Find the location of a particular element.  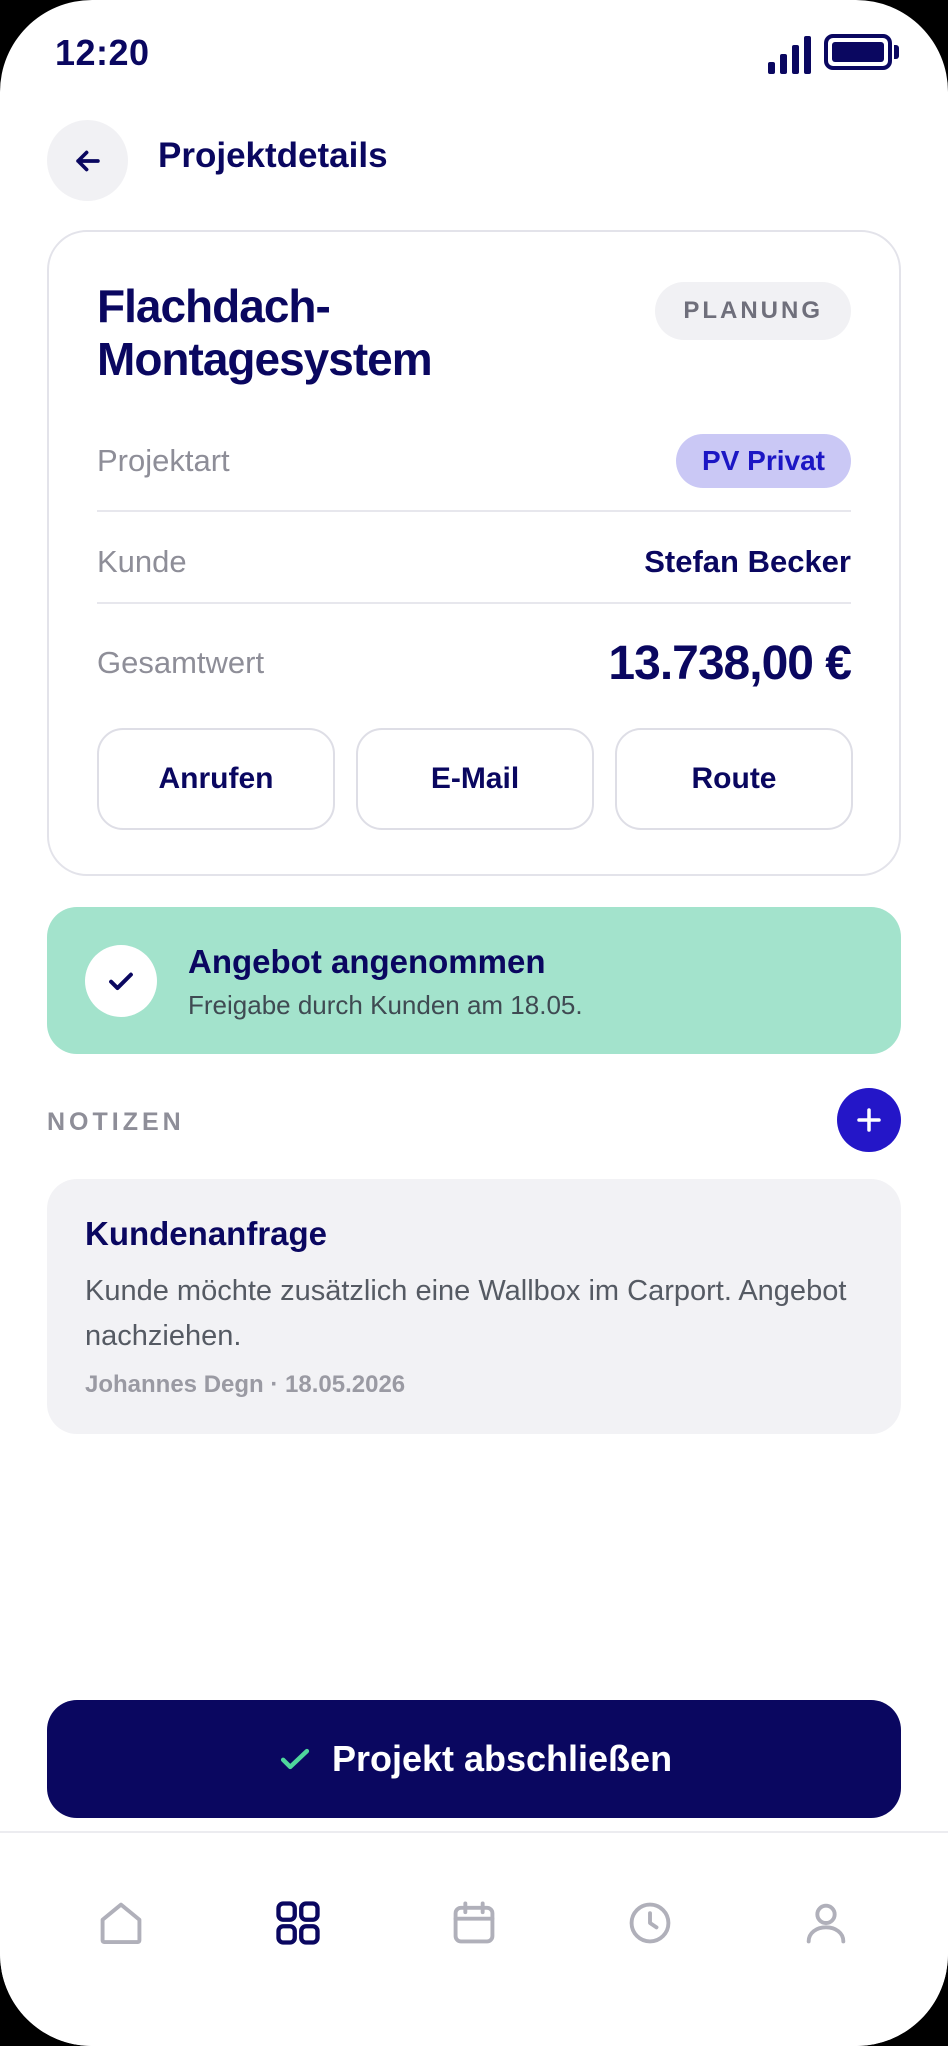

project-name: Flachdach-Montagesystem is located at coordinates (265, 332).